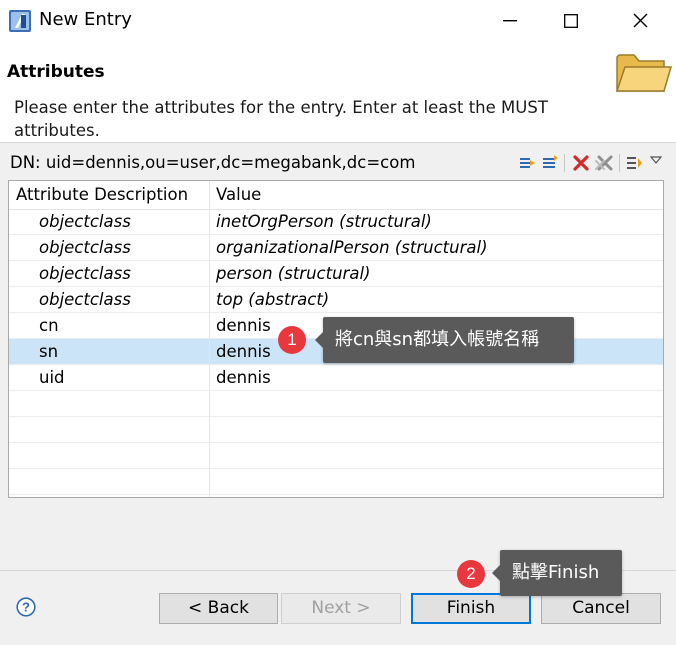 The height and width of the screenshot is (645, 676). Describe the element at coordinates (56, 72) in the screenshot. I see `page-title: Attributes` at that location.